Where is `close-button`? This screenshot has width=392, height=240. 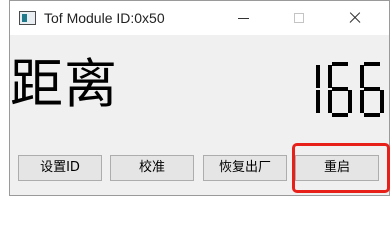
close-button is located at coordinates (355, 18).